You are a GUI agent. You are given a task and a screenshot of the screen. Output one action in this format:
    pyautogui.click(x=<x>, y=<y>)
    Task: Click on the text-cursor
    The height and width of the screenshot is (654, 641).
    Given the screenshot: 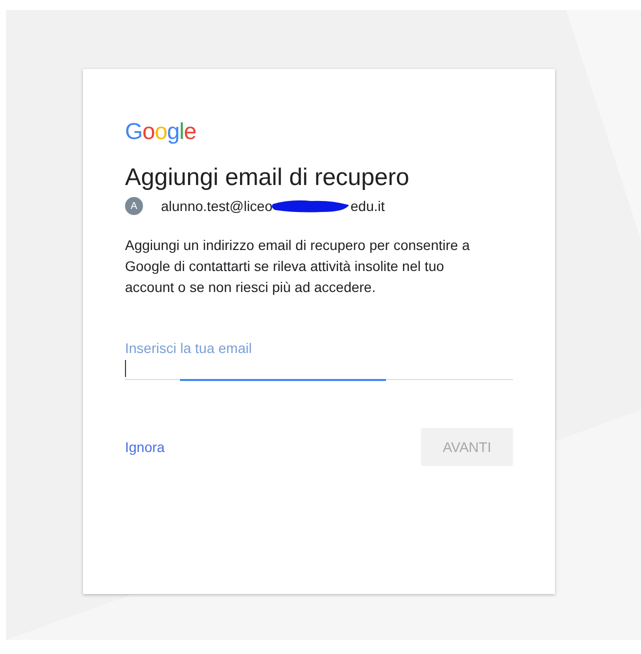 What is the action you would take?
    pyautogui.click(x=125, y=368)
    